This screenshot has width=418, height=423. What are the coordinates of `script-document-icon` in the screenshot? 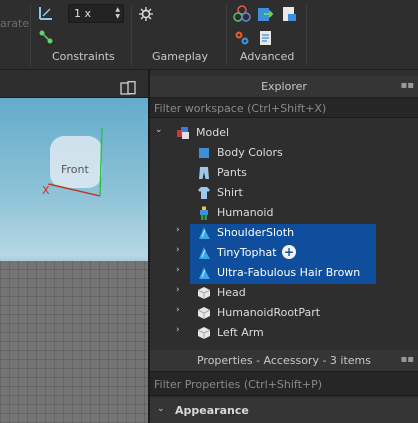 It's located at (289, 16).